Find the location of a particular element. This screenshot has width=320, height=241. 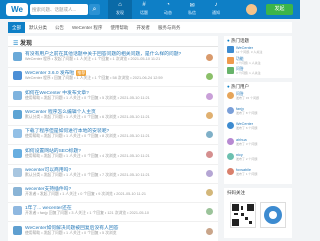

nav-label: 通知 is located at coordinates (216, 12).